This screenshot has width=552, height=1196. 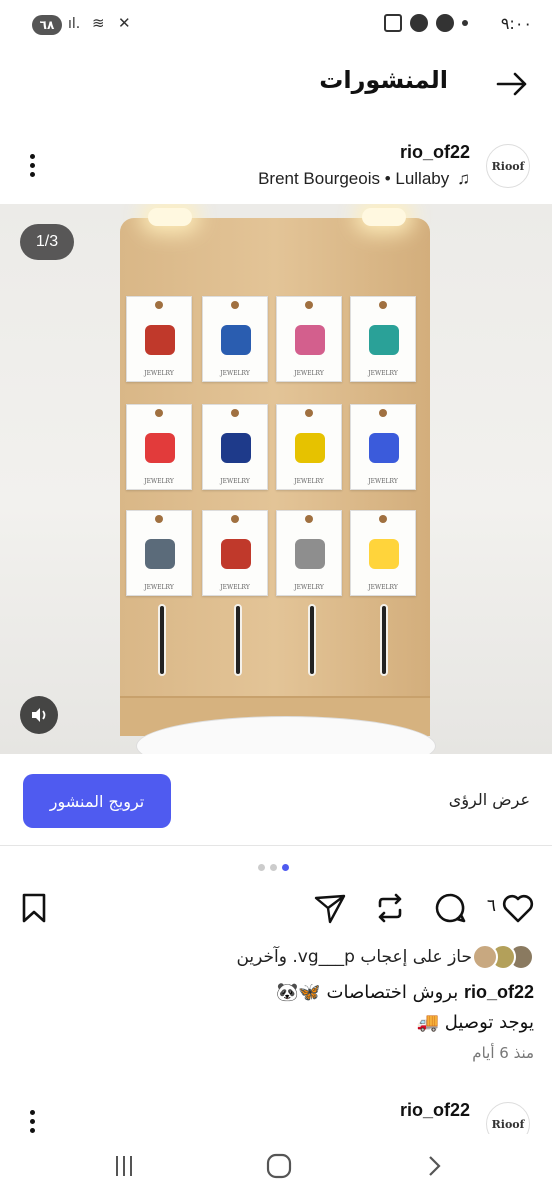 I want to click on snapchat-icon, so click(x=445, y=23).